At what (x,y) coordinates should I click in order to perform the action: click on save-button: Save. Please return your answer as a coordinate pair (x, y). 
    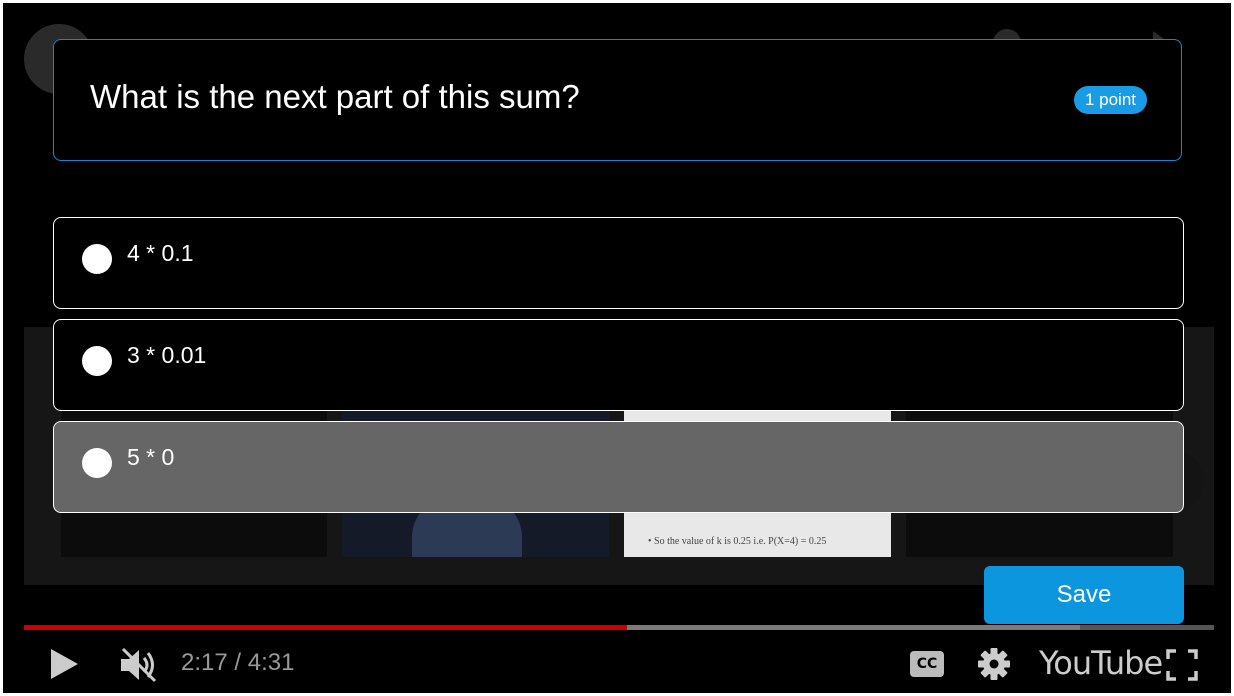
    Looking at the image, I should click on (1084, 595).